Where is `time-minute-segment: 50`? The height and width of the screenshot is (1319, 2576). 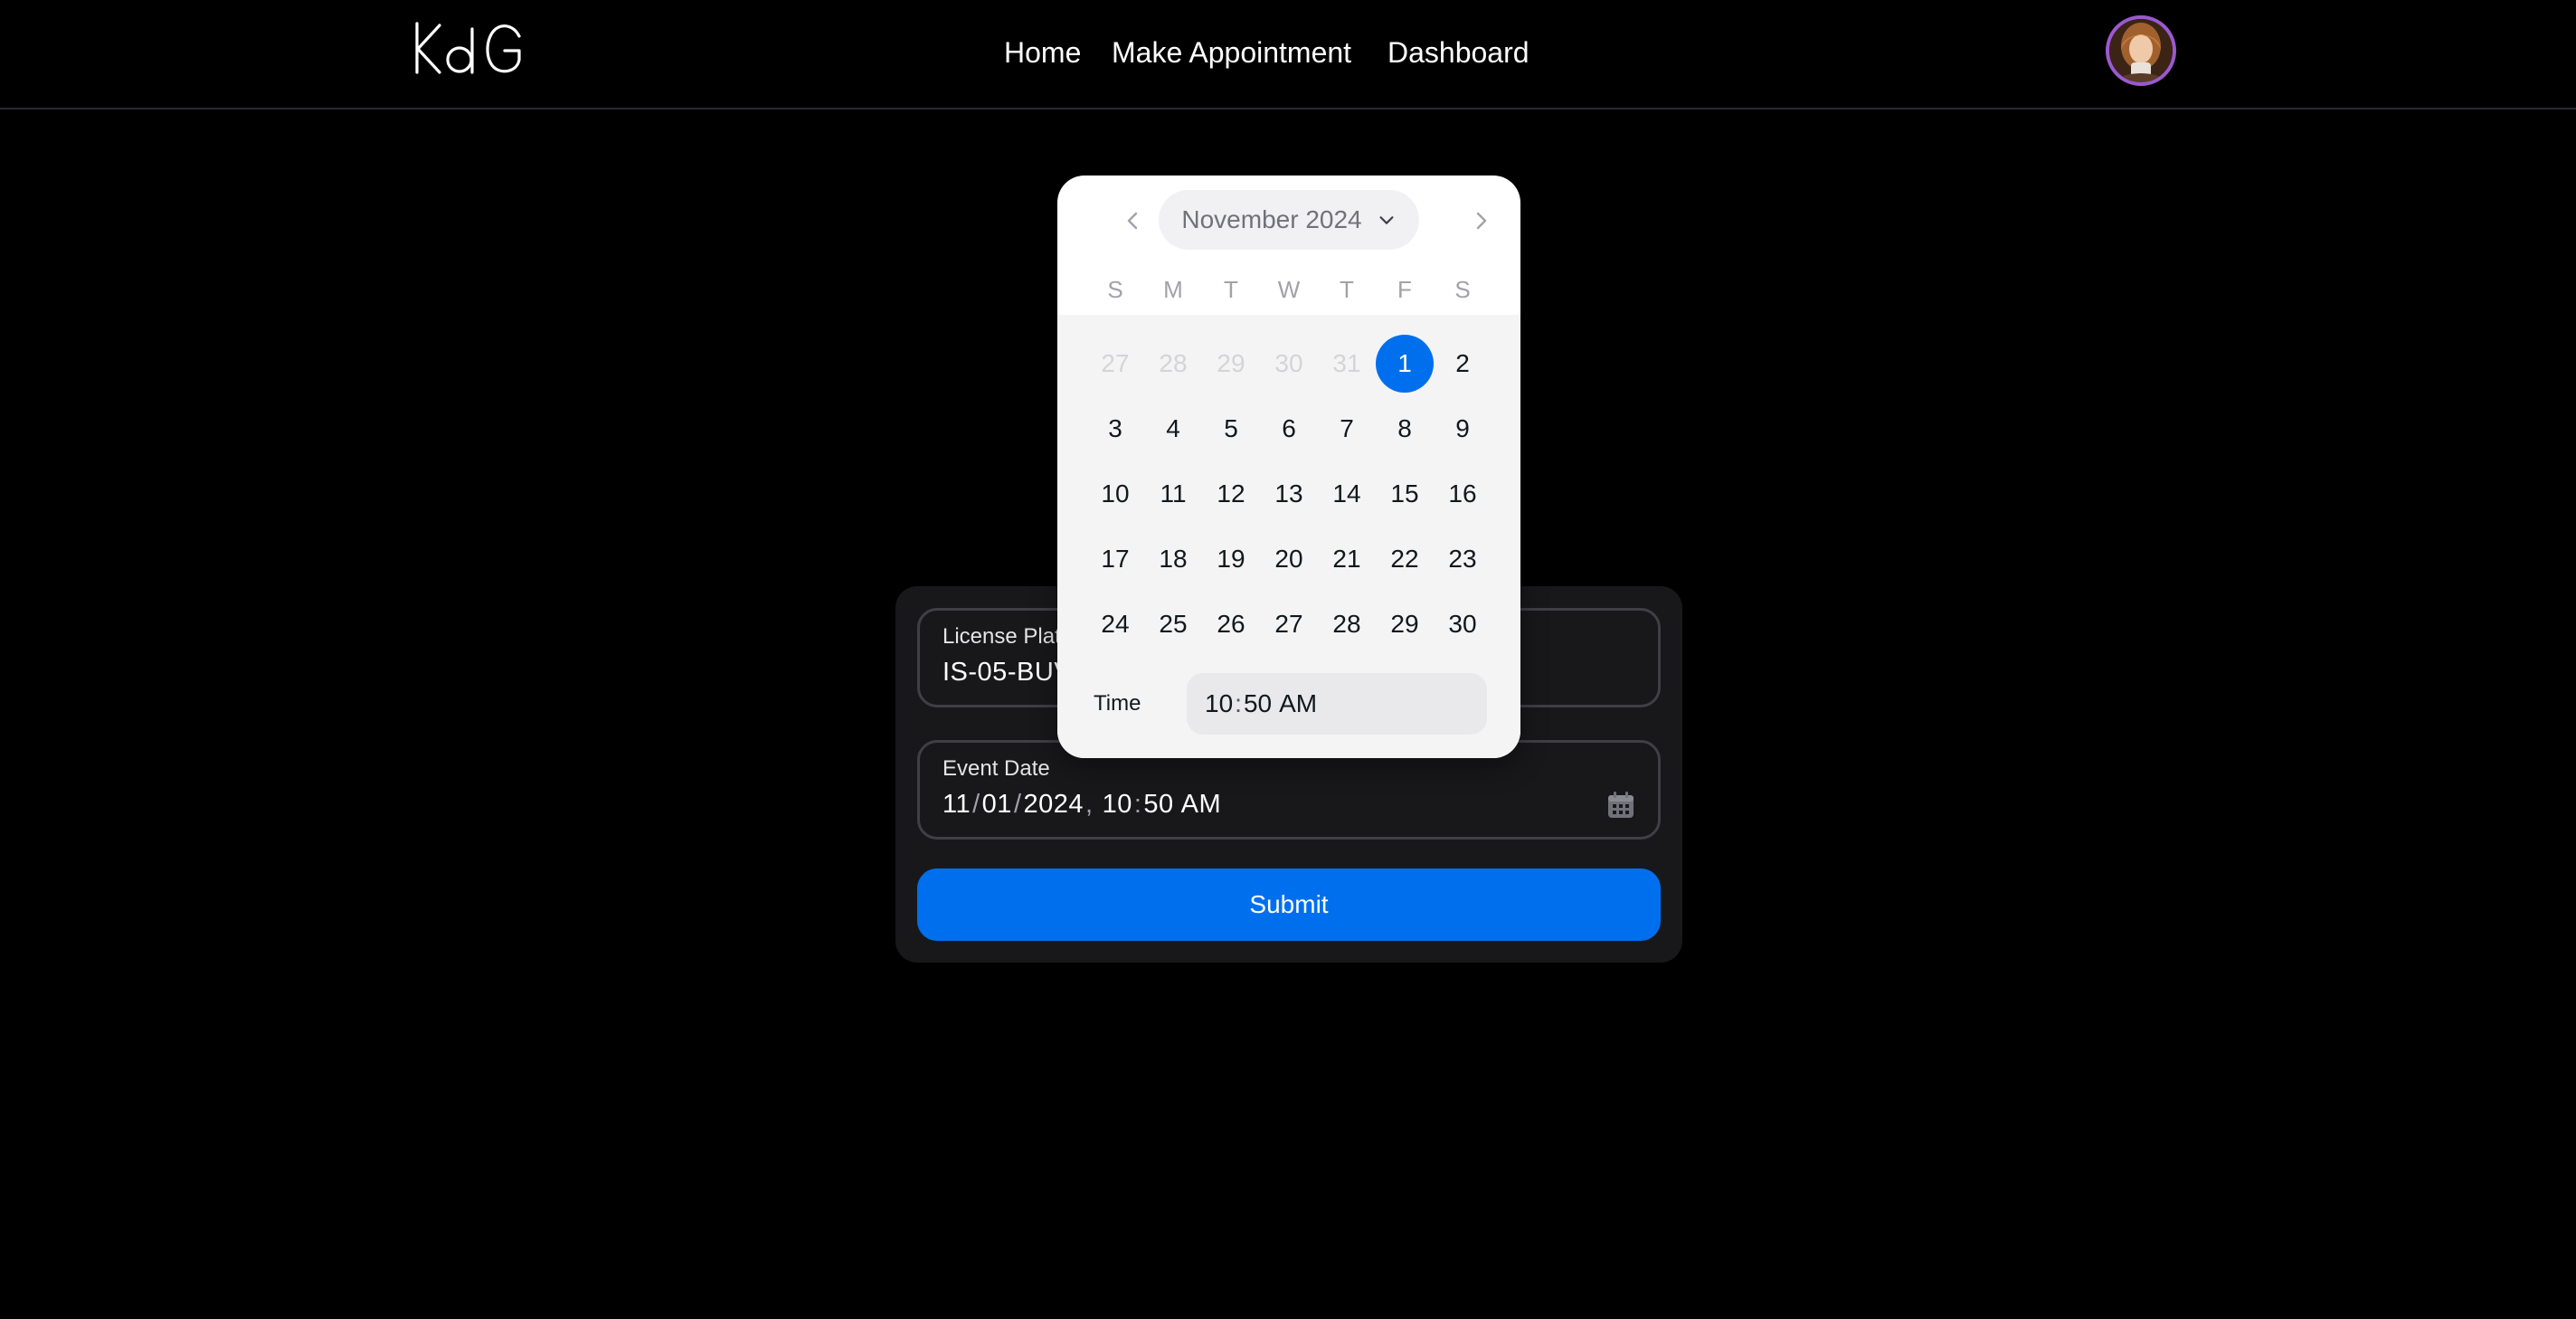 time-minute-segment: 50 is located at coordinates (1258, 703).